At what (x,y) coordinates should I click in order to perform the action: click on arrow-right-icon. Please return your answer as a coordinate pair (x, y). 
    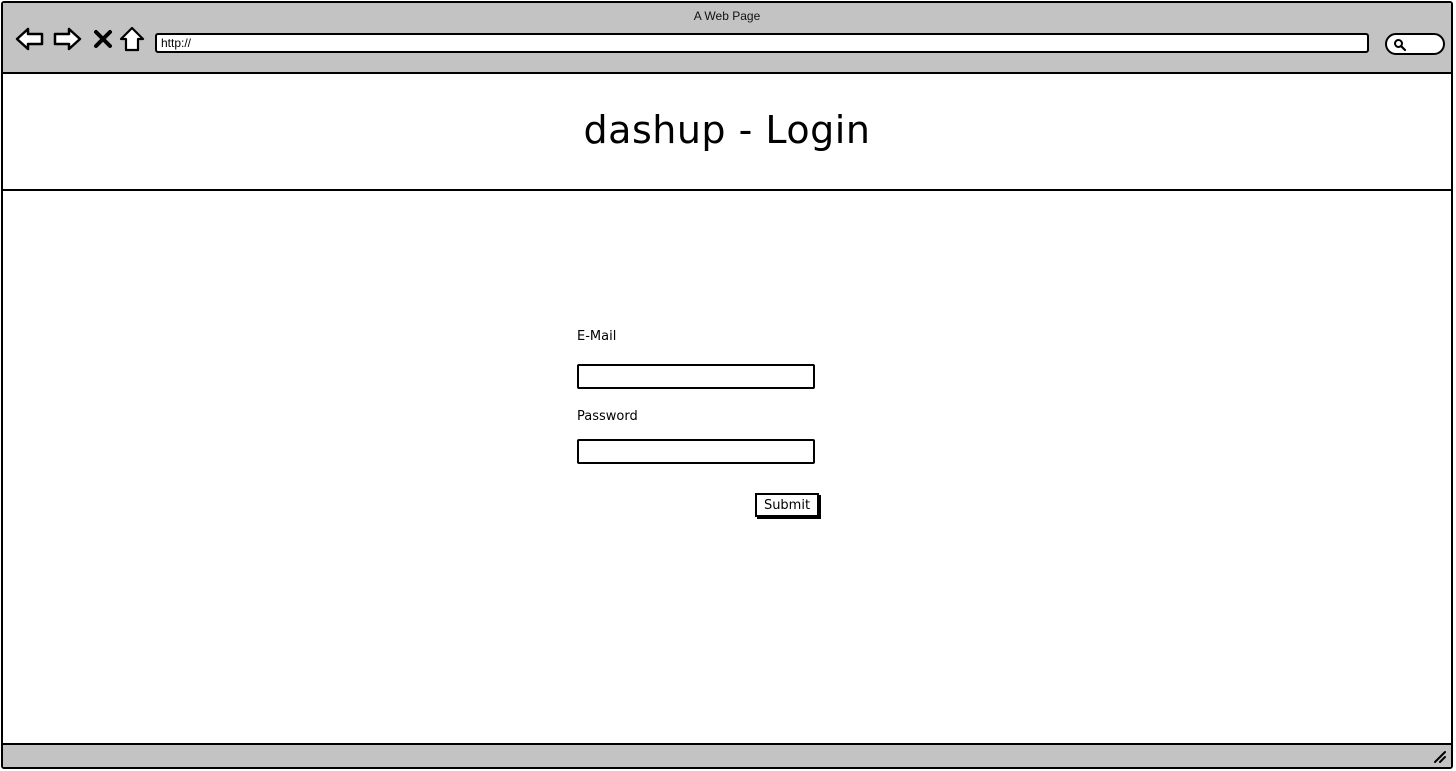
    Looking at the image, I should click on (67, 39).